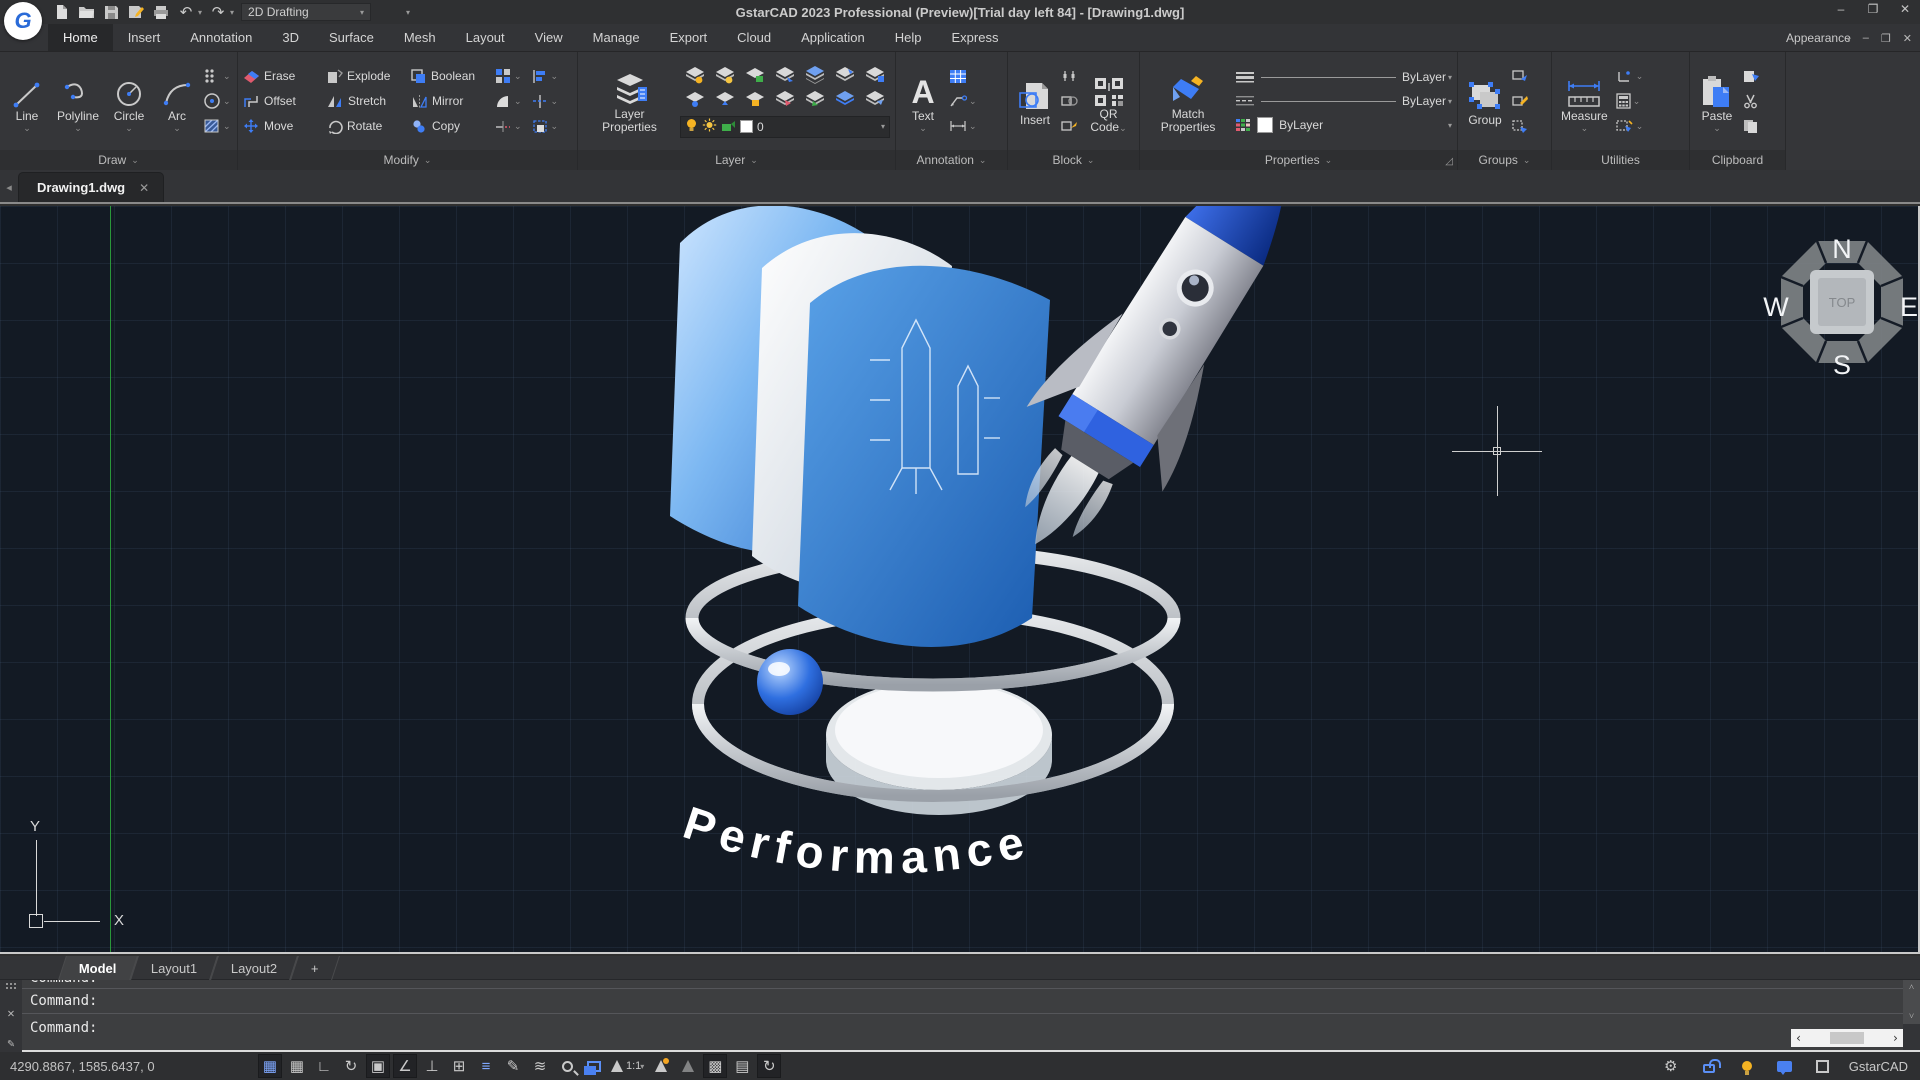  I want to click on lineweight-toggle: ≡, so click(486, 1066).